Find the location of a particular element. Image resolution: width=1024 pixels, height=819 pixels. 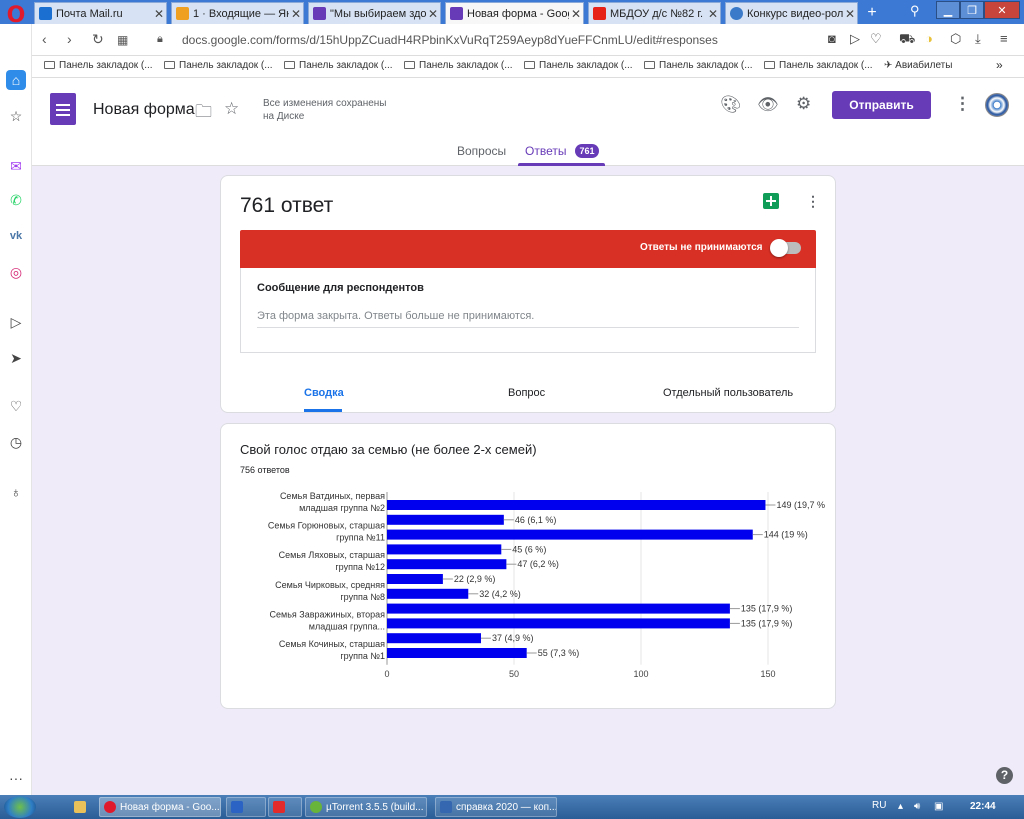

language-indicator: RU is located at coordinates (879, 805).